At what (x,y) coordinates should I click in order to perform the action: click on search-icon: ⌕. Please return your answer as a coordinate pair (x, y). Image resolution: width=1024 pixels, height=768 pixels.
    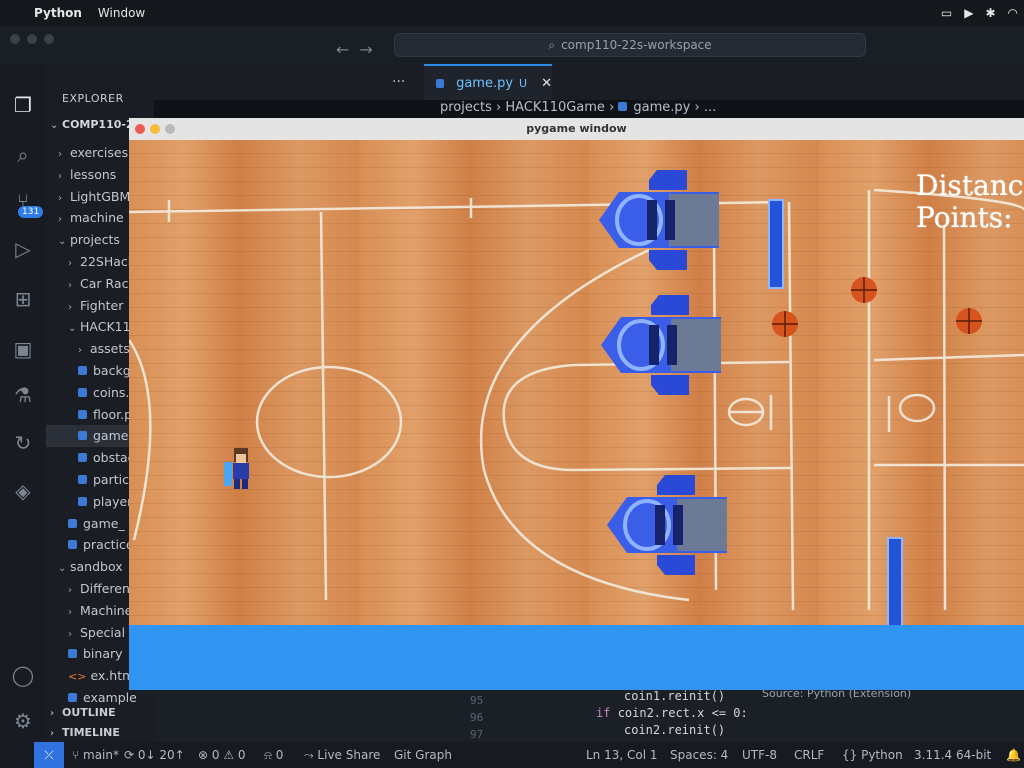
    Looking at the image, I should click on (552, 44).